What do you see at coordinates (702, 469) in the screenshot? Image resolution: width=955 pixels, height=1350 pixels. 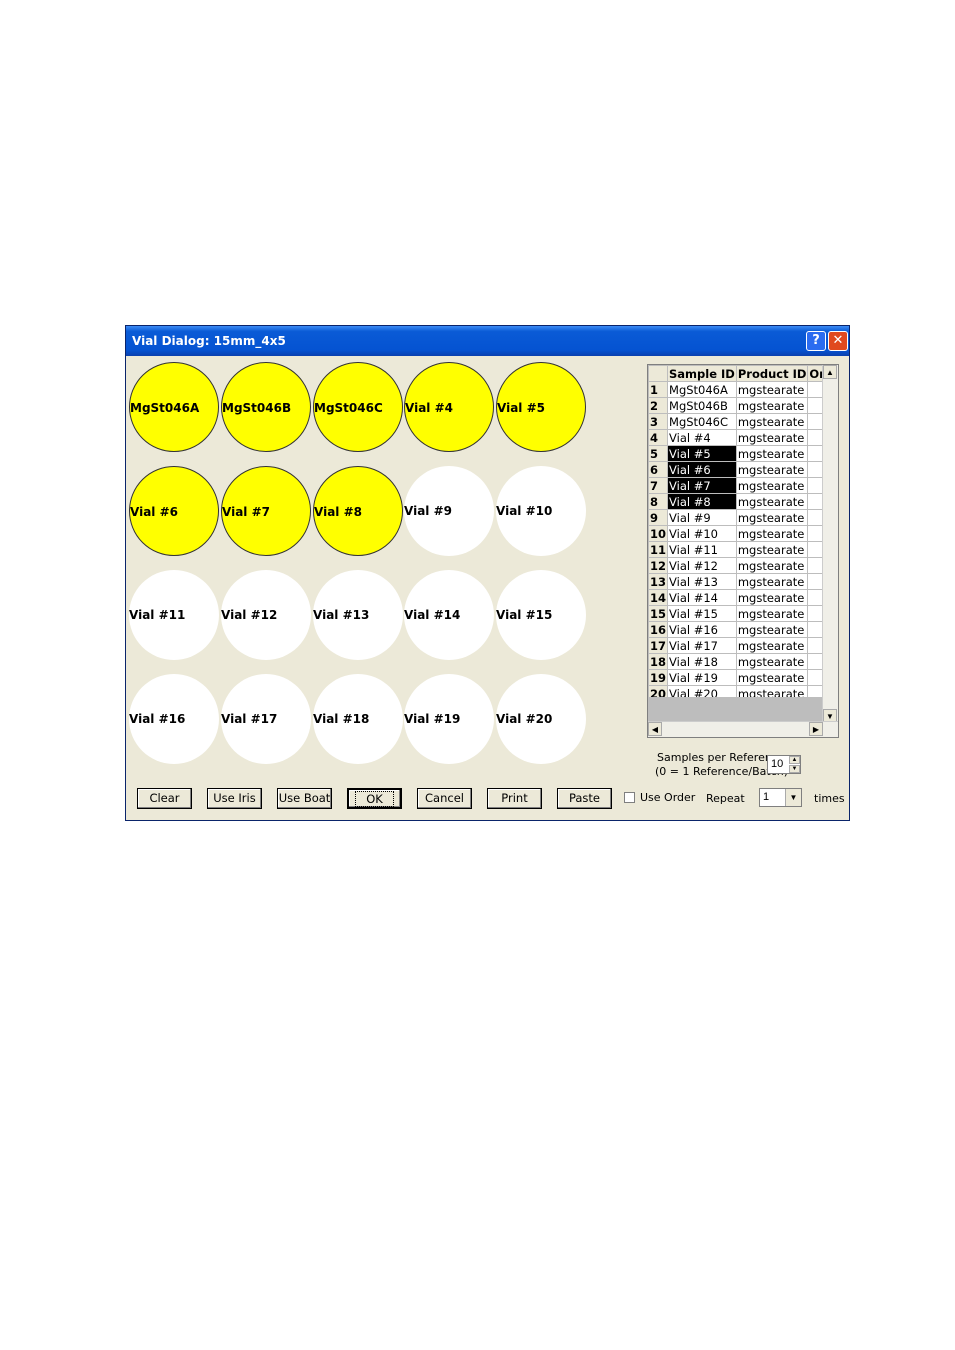 I see `sample-id-cell: Vial #6` at bounding box center [702, 469].